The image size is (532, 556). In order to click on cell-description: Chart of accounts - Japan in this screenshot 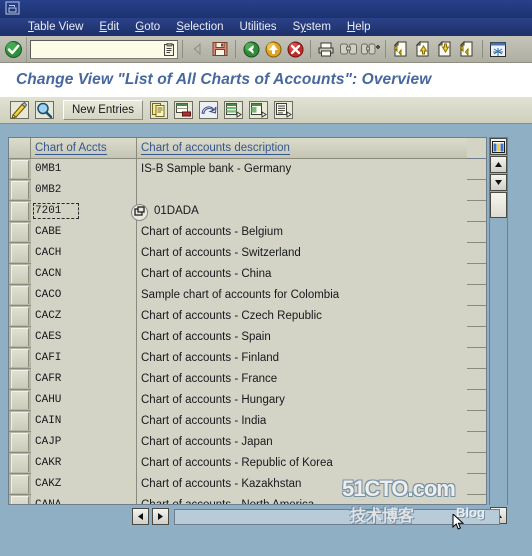, I will do `click(302, 442)`.